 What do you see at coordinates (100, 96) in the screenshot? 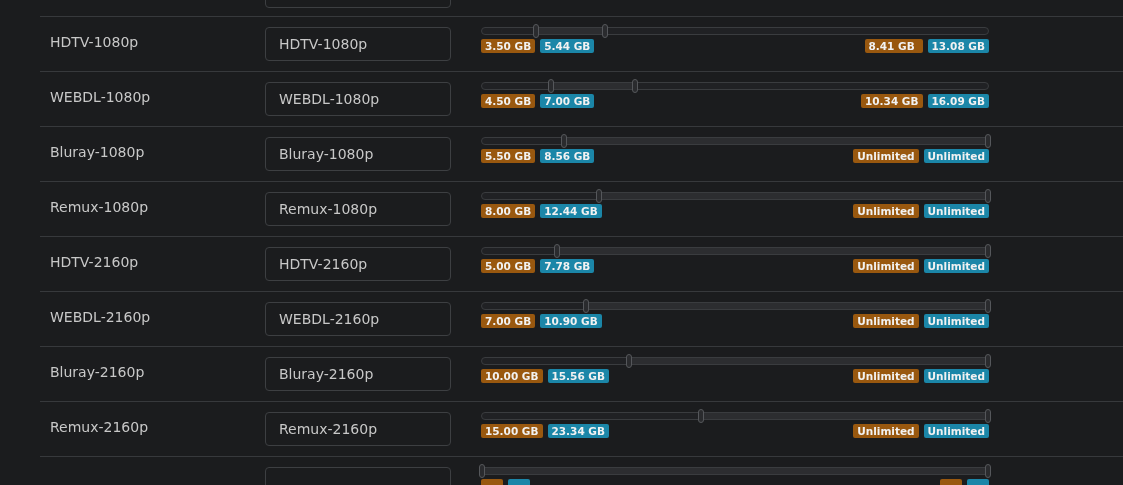
I see `quality-name: WEBDL-1080p` at bounding box center [100, 96].